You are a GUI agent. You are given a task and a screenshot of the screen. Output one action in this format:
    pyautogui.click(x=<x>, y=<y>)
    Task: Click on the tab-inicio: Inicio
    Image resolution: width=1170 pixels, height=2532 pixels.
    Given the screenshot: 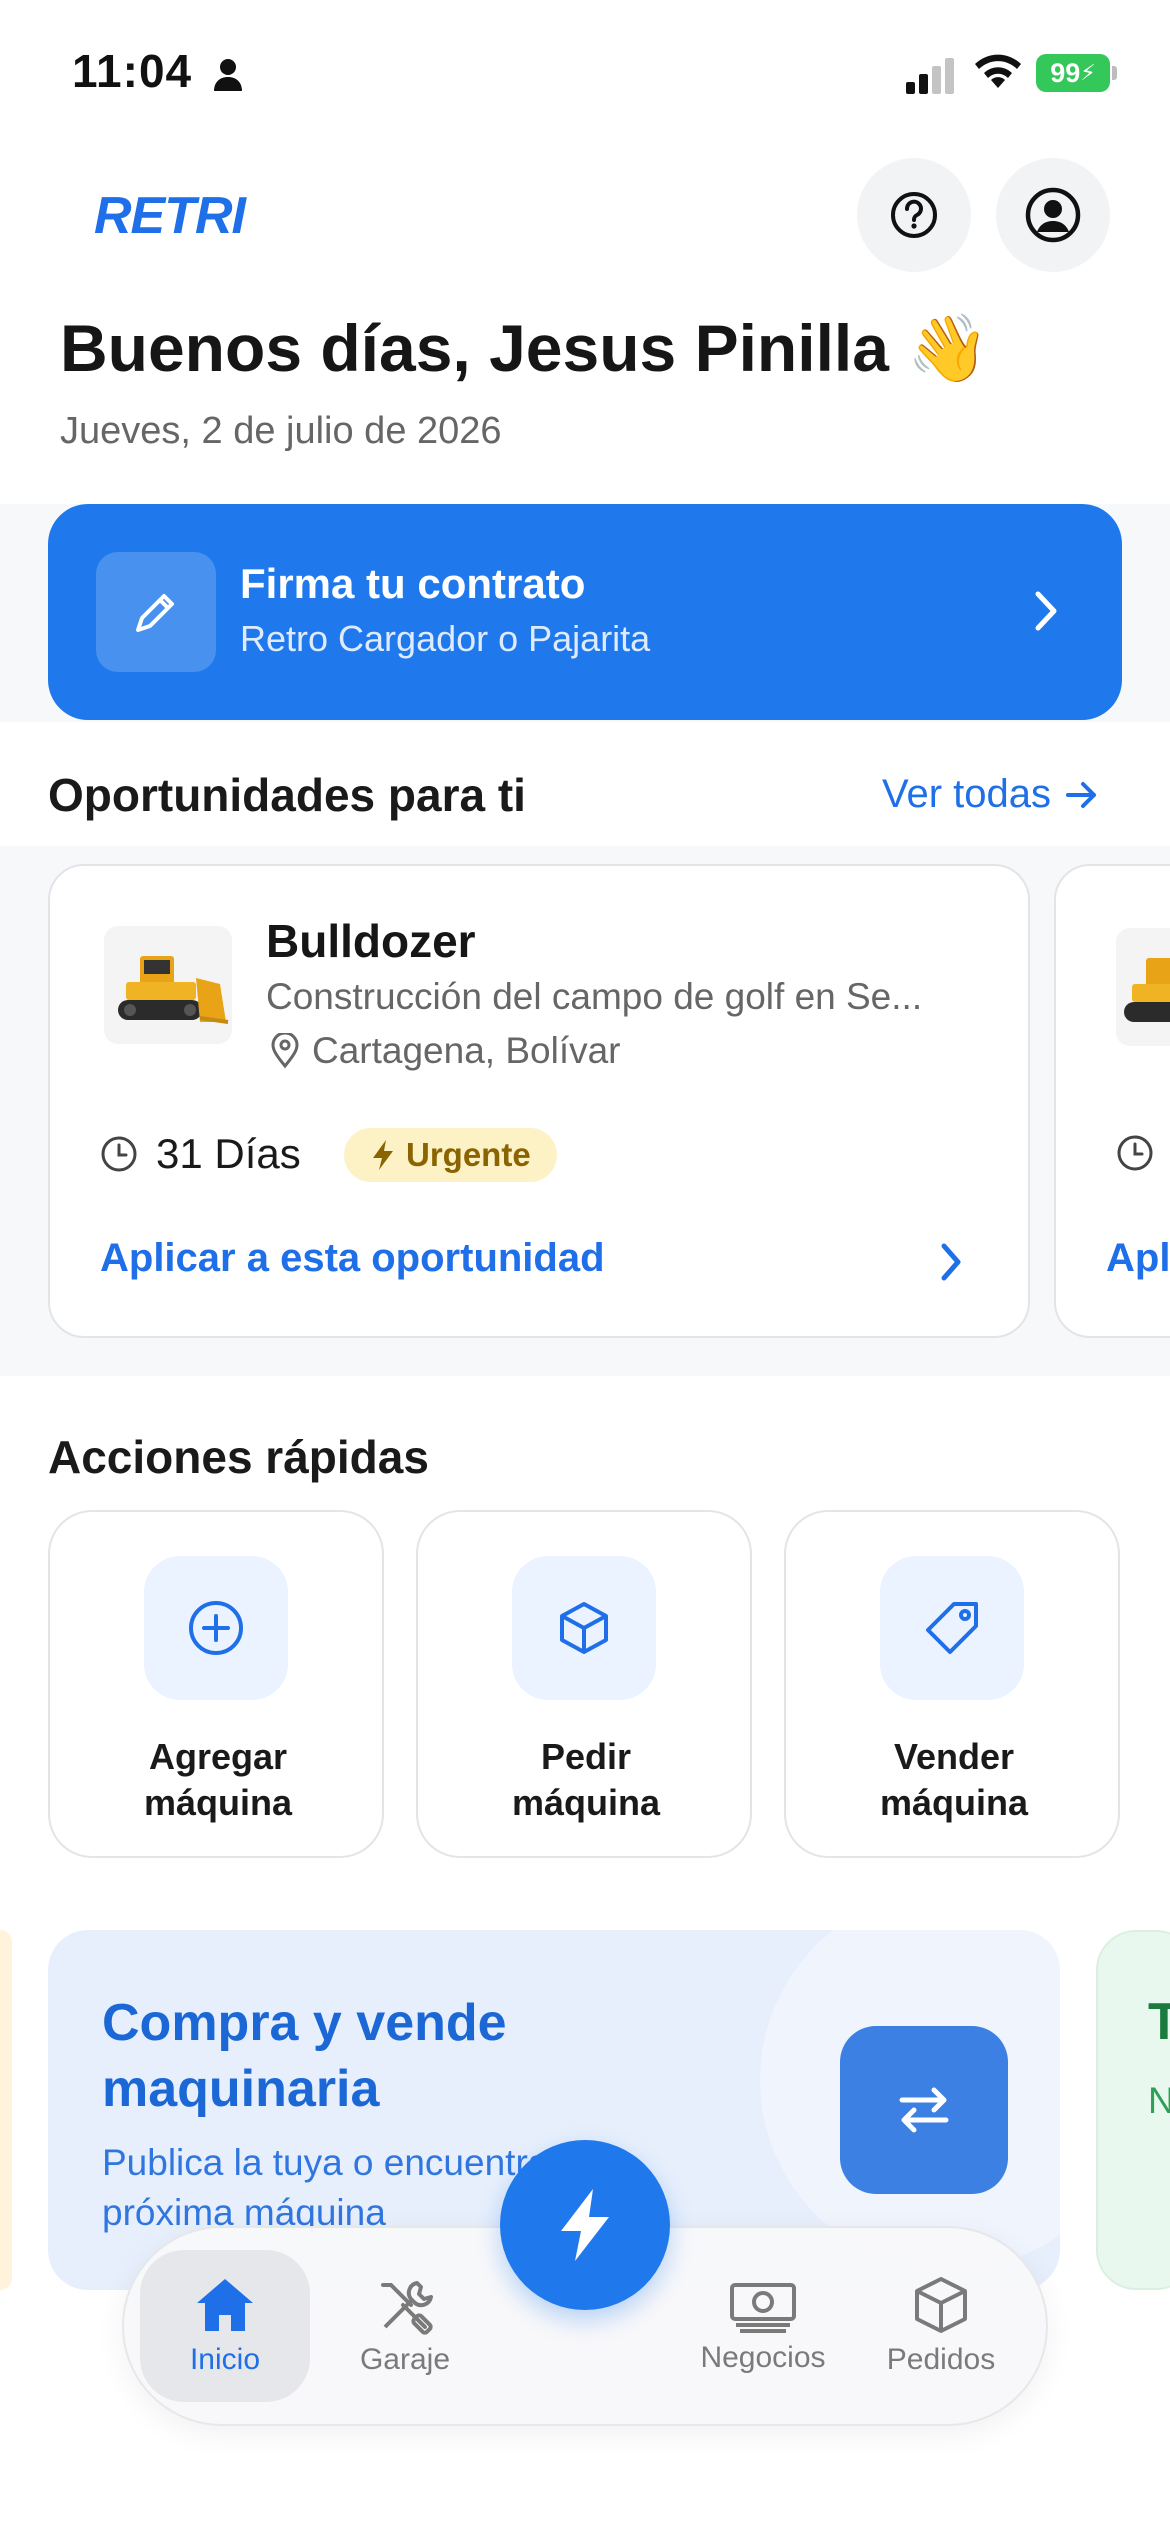 What is the action you would take?
    pyautogui.click(x=225, y=2326)
    